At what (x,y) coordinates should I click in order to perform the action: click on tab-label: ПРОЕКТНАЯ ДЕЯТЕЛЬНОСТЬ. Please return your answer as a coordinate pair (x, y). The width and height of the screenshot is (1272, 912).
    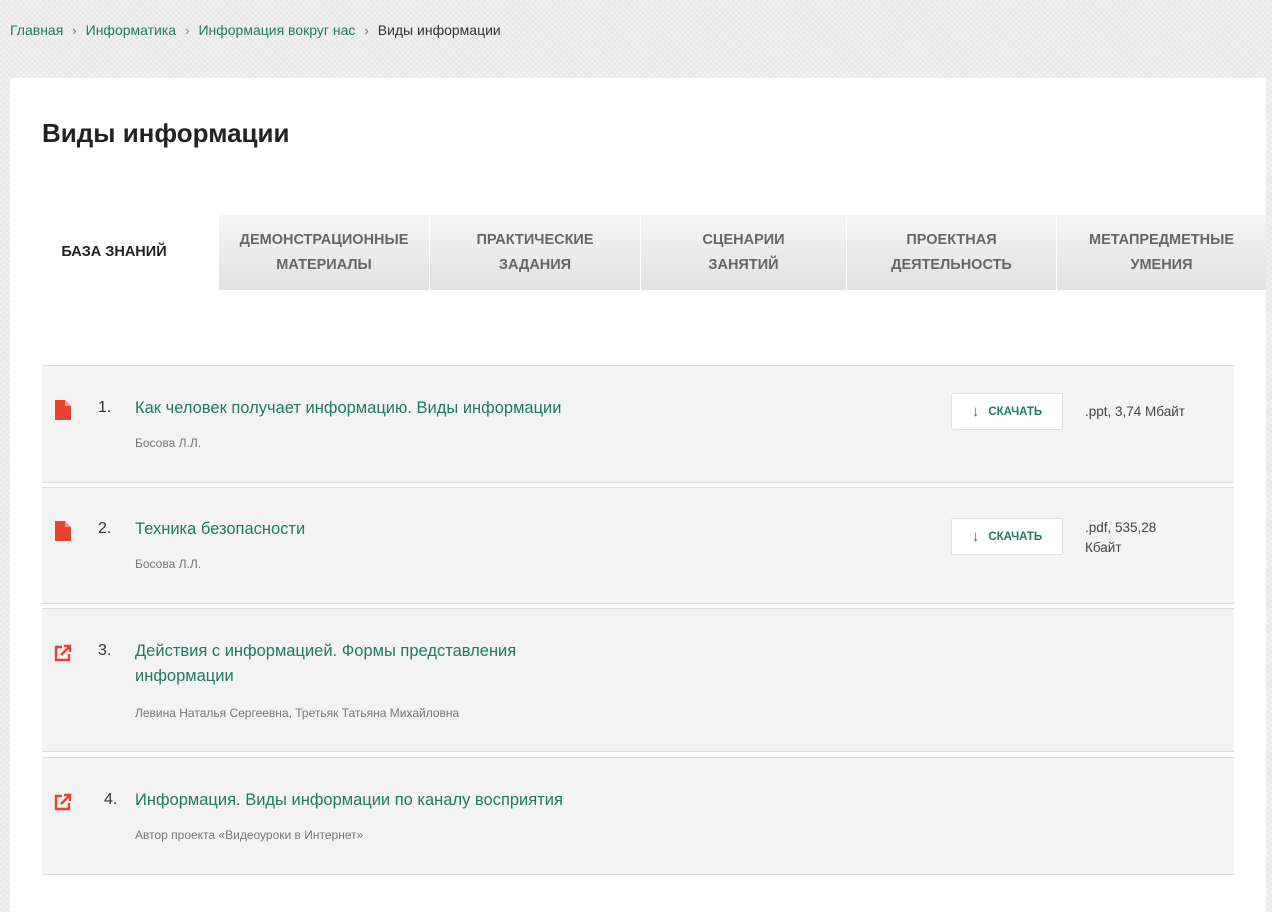
    Looking at the image, I should click on (951, 252).